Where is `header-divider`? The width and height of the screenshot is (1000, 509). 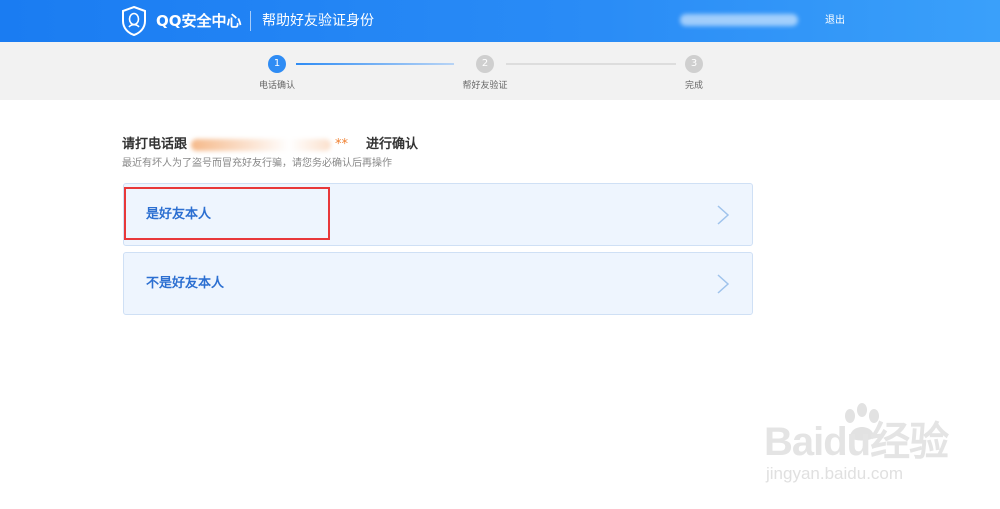
header-divider is located at coordinates (250, 21).